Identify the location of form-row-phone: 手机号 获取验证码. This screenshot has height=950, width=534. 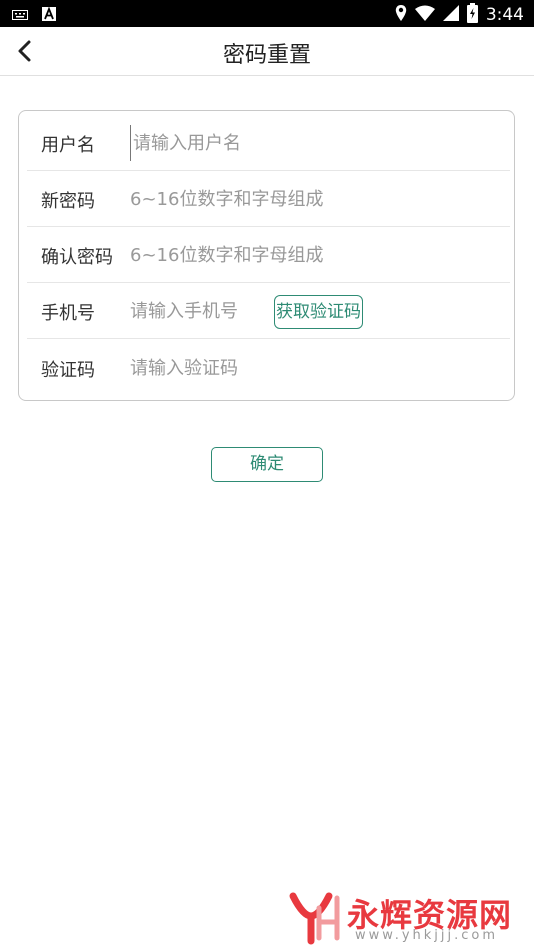
(266, 311).